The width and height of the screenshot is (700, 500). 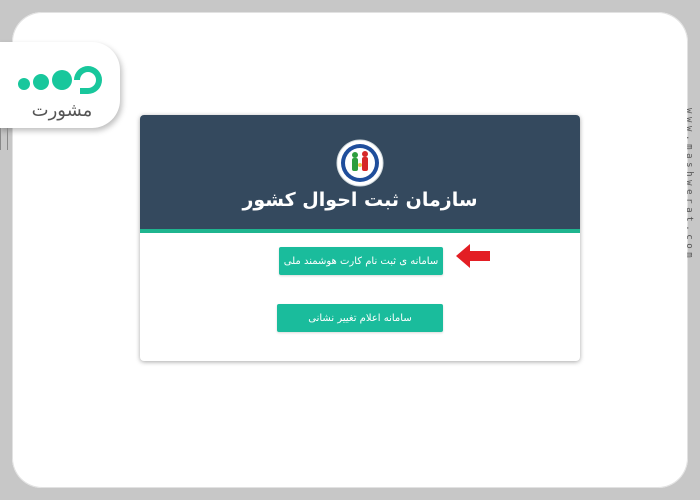 I want to click on card-header: سازمان ثبت احوال کشور, so click(x=360, y=174).